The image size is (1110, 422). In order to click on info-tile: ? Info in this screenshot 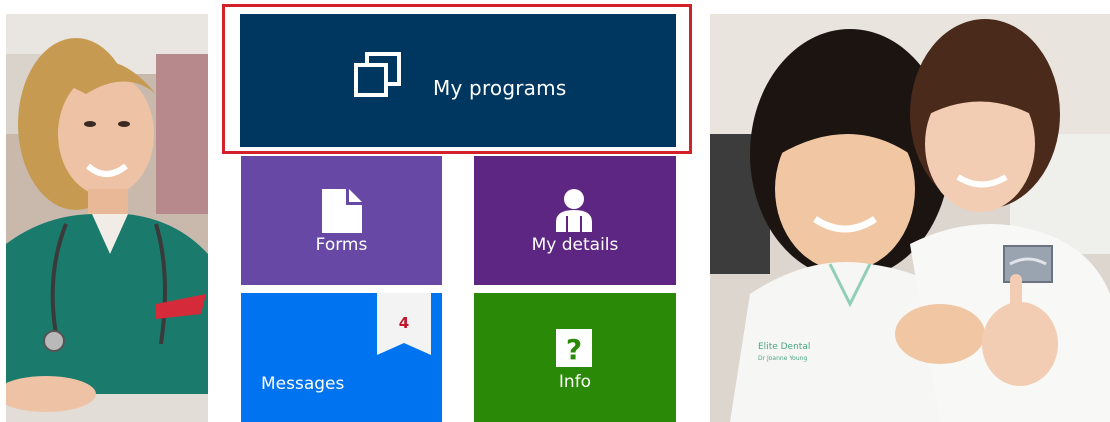, I will do `click(575, 357)`.